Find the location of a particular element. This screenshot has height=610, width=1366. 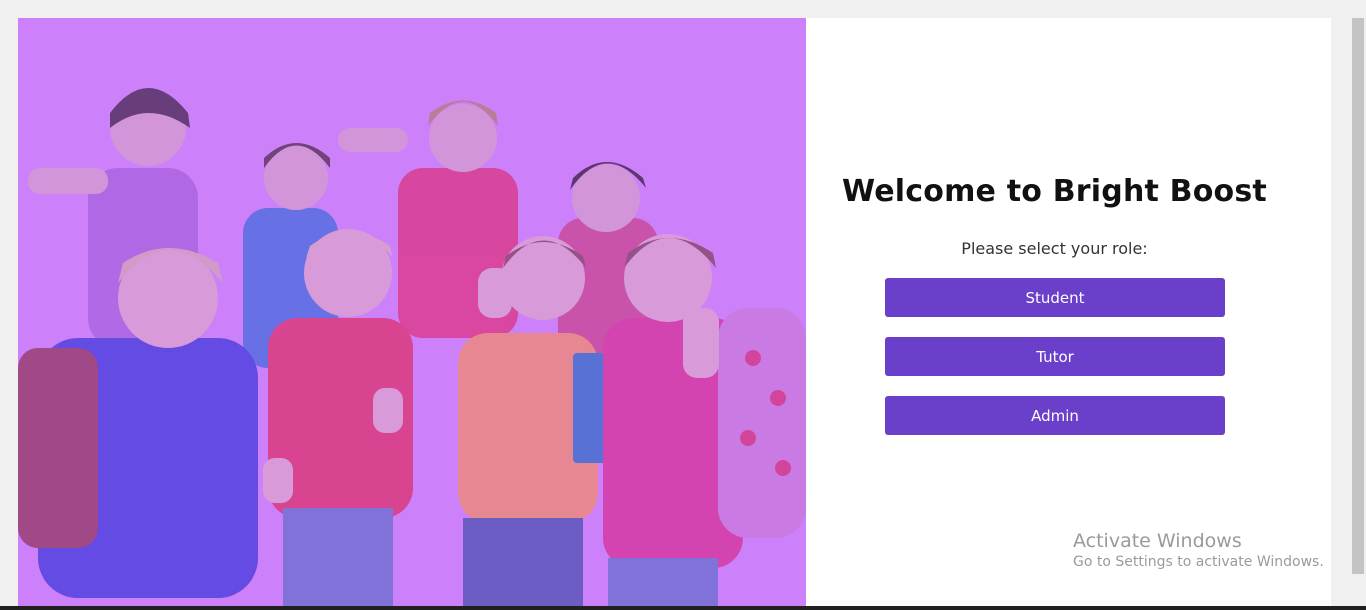

taskbar-edge is located at coordinates (683, 608).